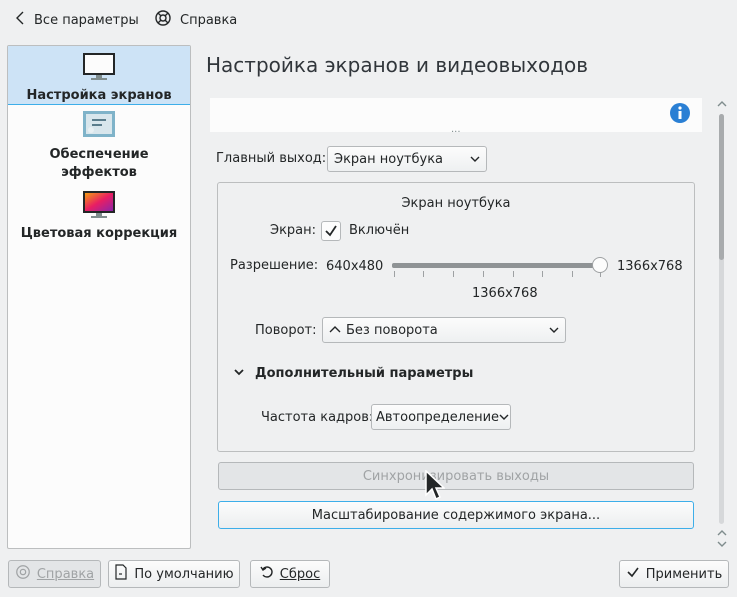 The height and width of the screenshot is (597, 737). I want to click on resolution-max: 1366x768, so click(650, 266).